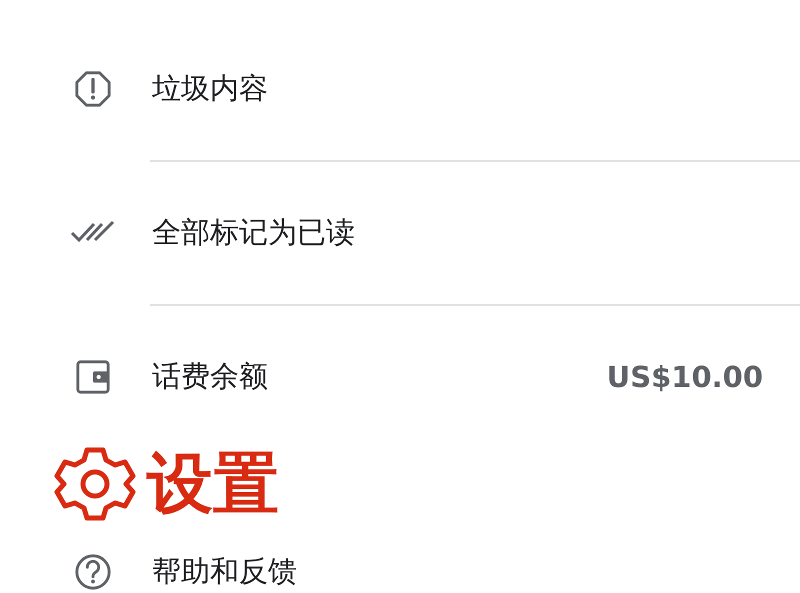 The image size is (800, 593). I want to click on help-icon, so click(93, 572).